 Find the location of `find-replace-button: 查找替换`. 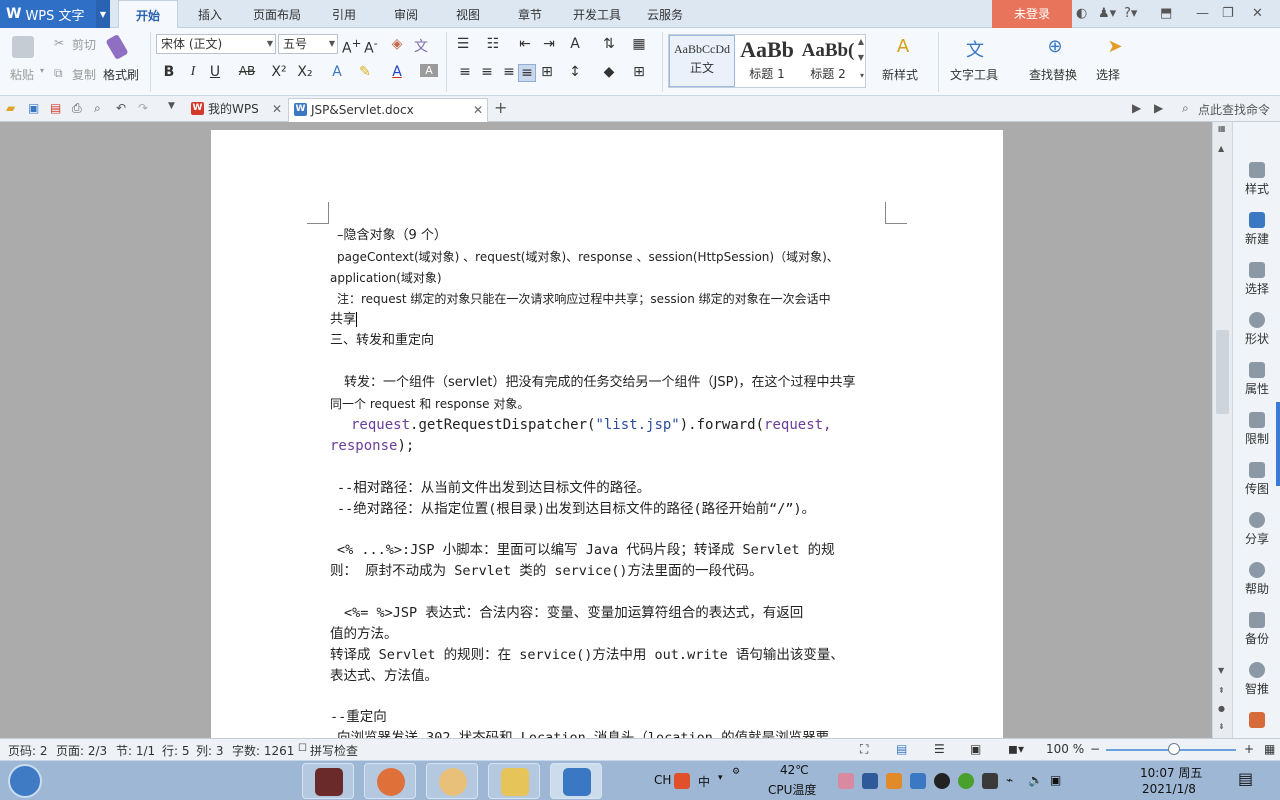

find-replace-button: 查找替换 is located at coordinates (1053, 74).